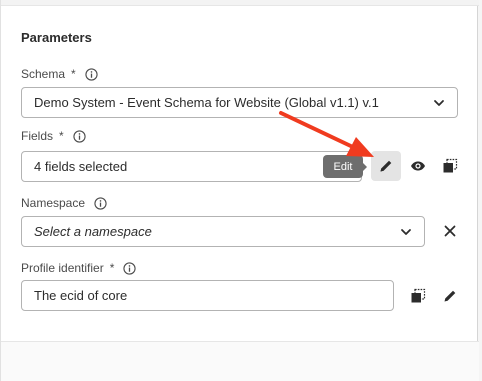 The width and height of the screenshot is (482, 381). Describe the element at coordinates (326, 134) in the screenshot. I see `annotation-arrow` at that location.